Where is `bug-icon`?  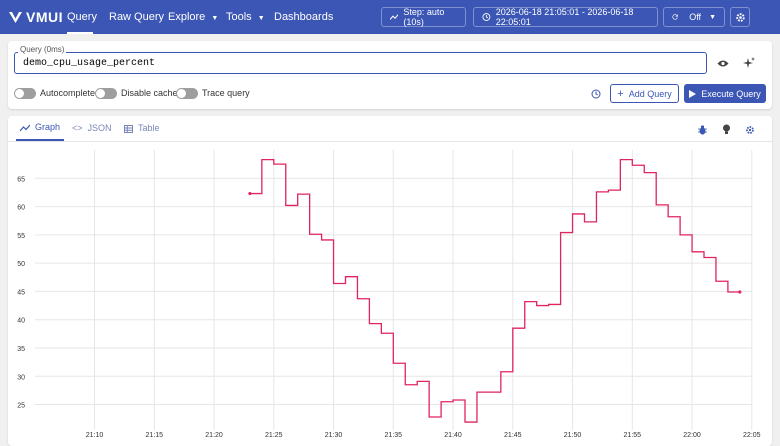 bug-icon is located at coordinates (702, 129).